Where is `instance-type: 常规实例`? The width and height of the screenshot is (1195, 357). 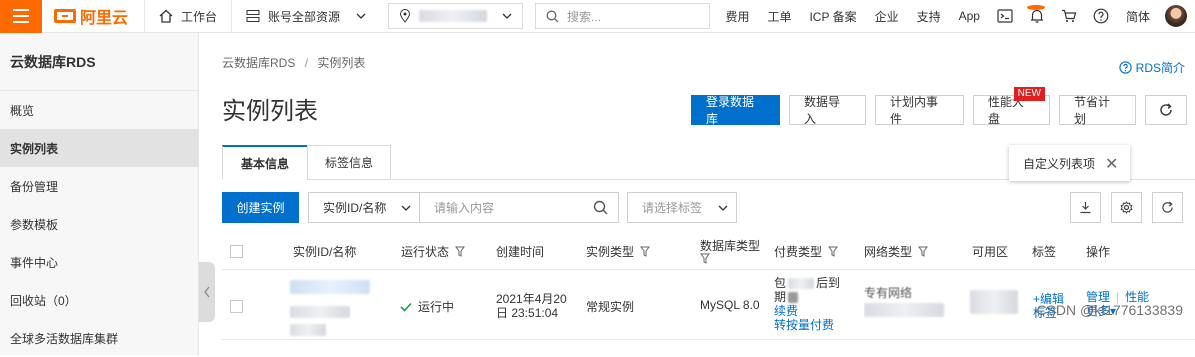 instance-type: 常规实例 is located at coordinates (610, 307).